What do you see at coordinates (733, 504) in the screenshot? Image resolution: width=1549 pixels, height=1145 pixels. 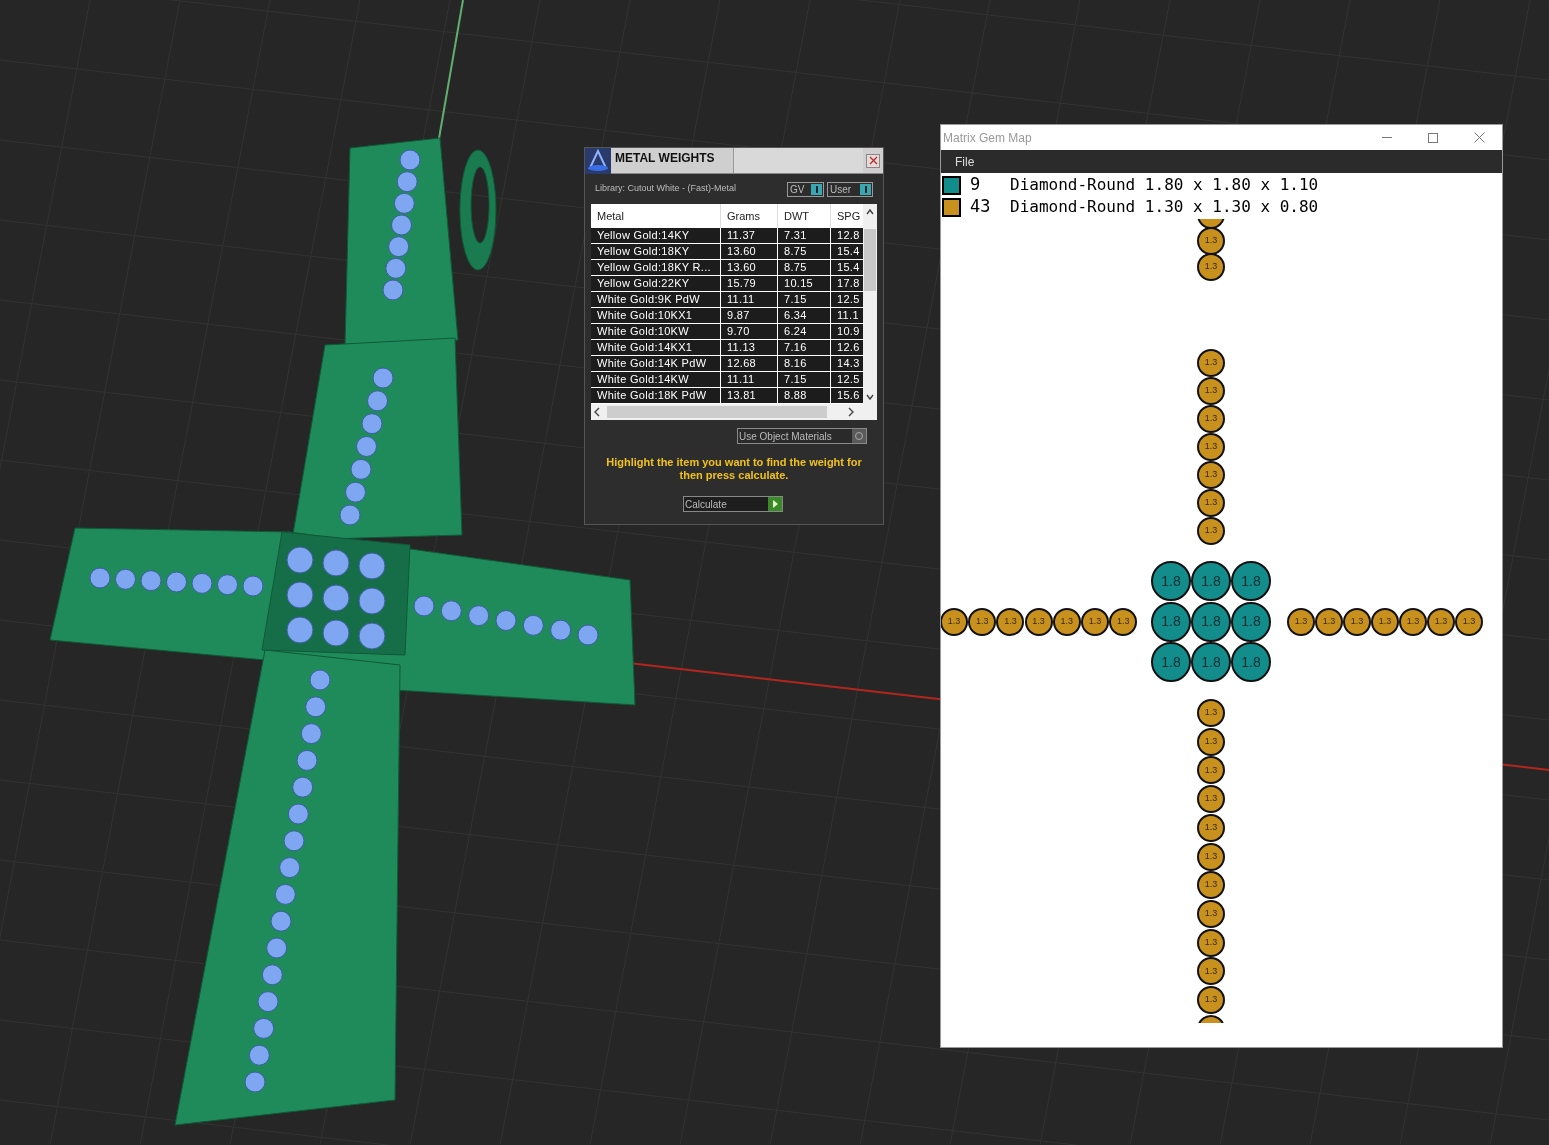 I see `calculate-button: Calculate` at bounding box center [733, 504].